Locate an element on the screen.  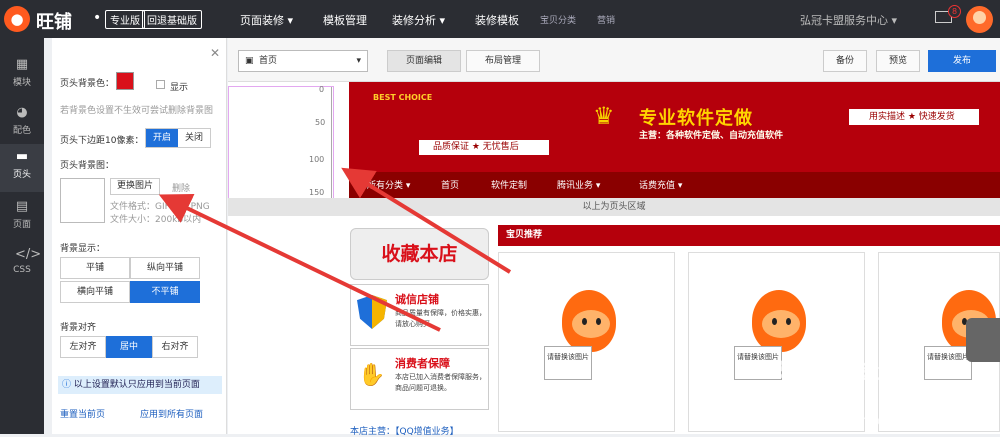
banner-nav: 所有分类 ▾ 首页 软件定制 腾讯业务 ▾ 话费充值 ▾ is located at coordinates (674, 185).